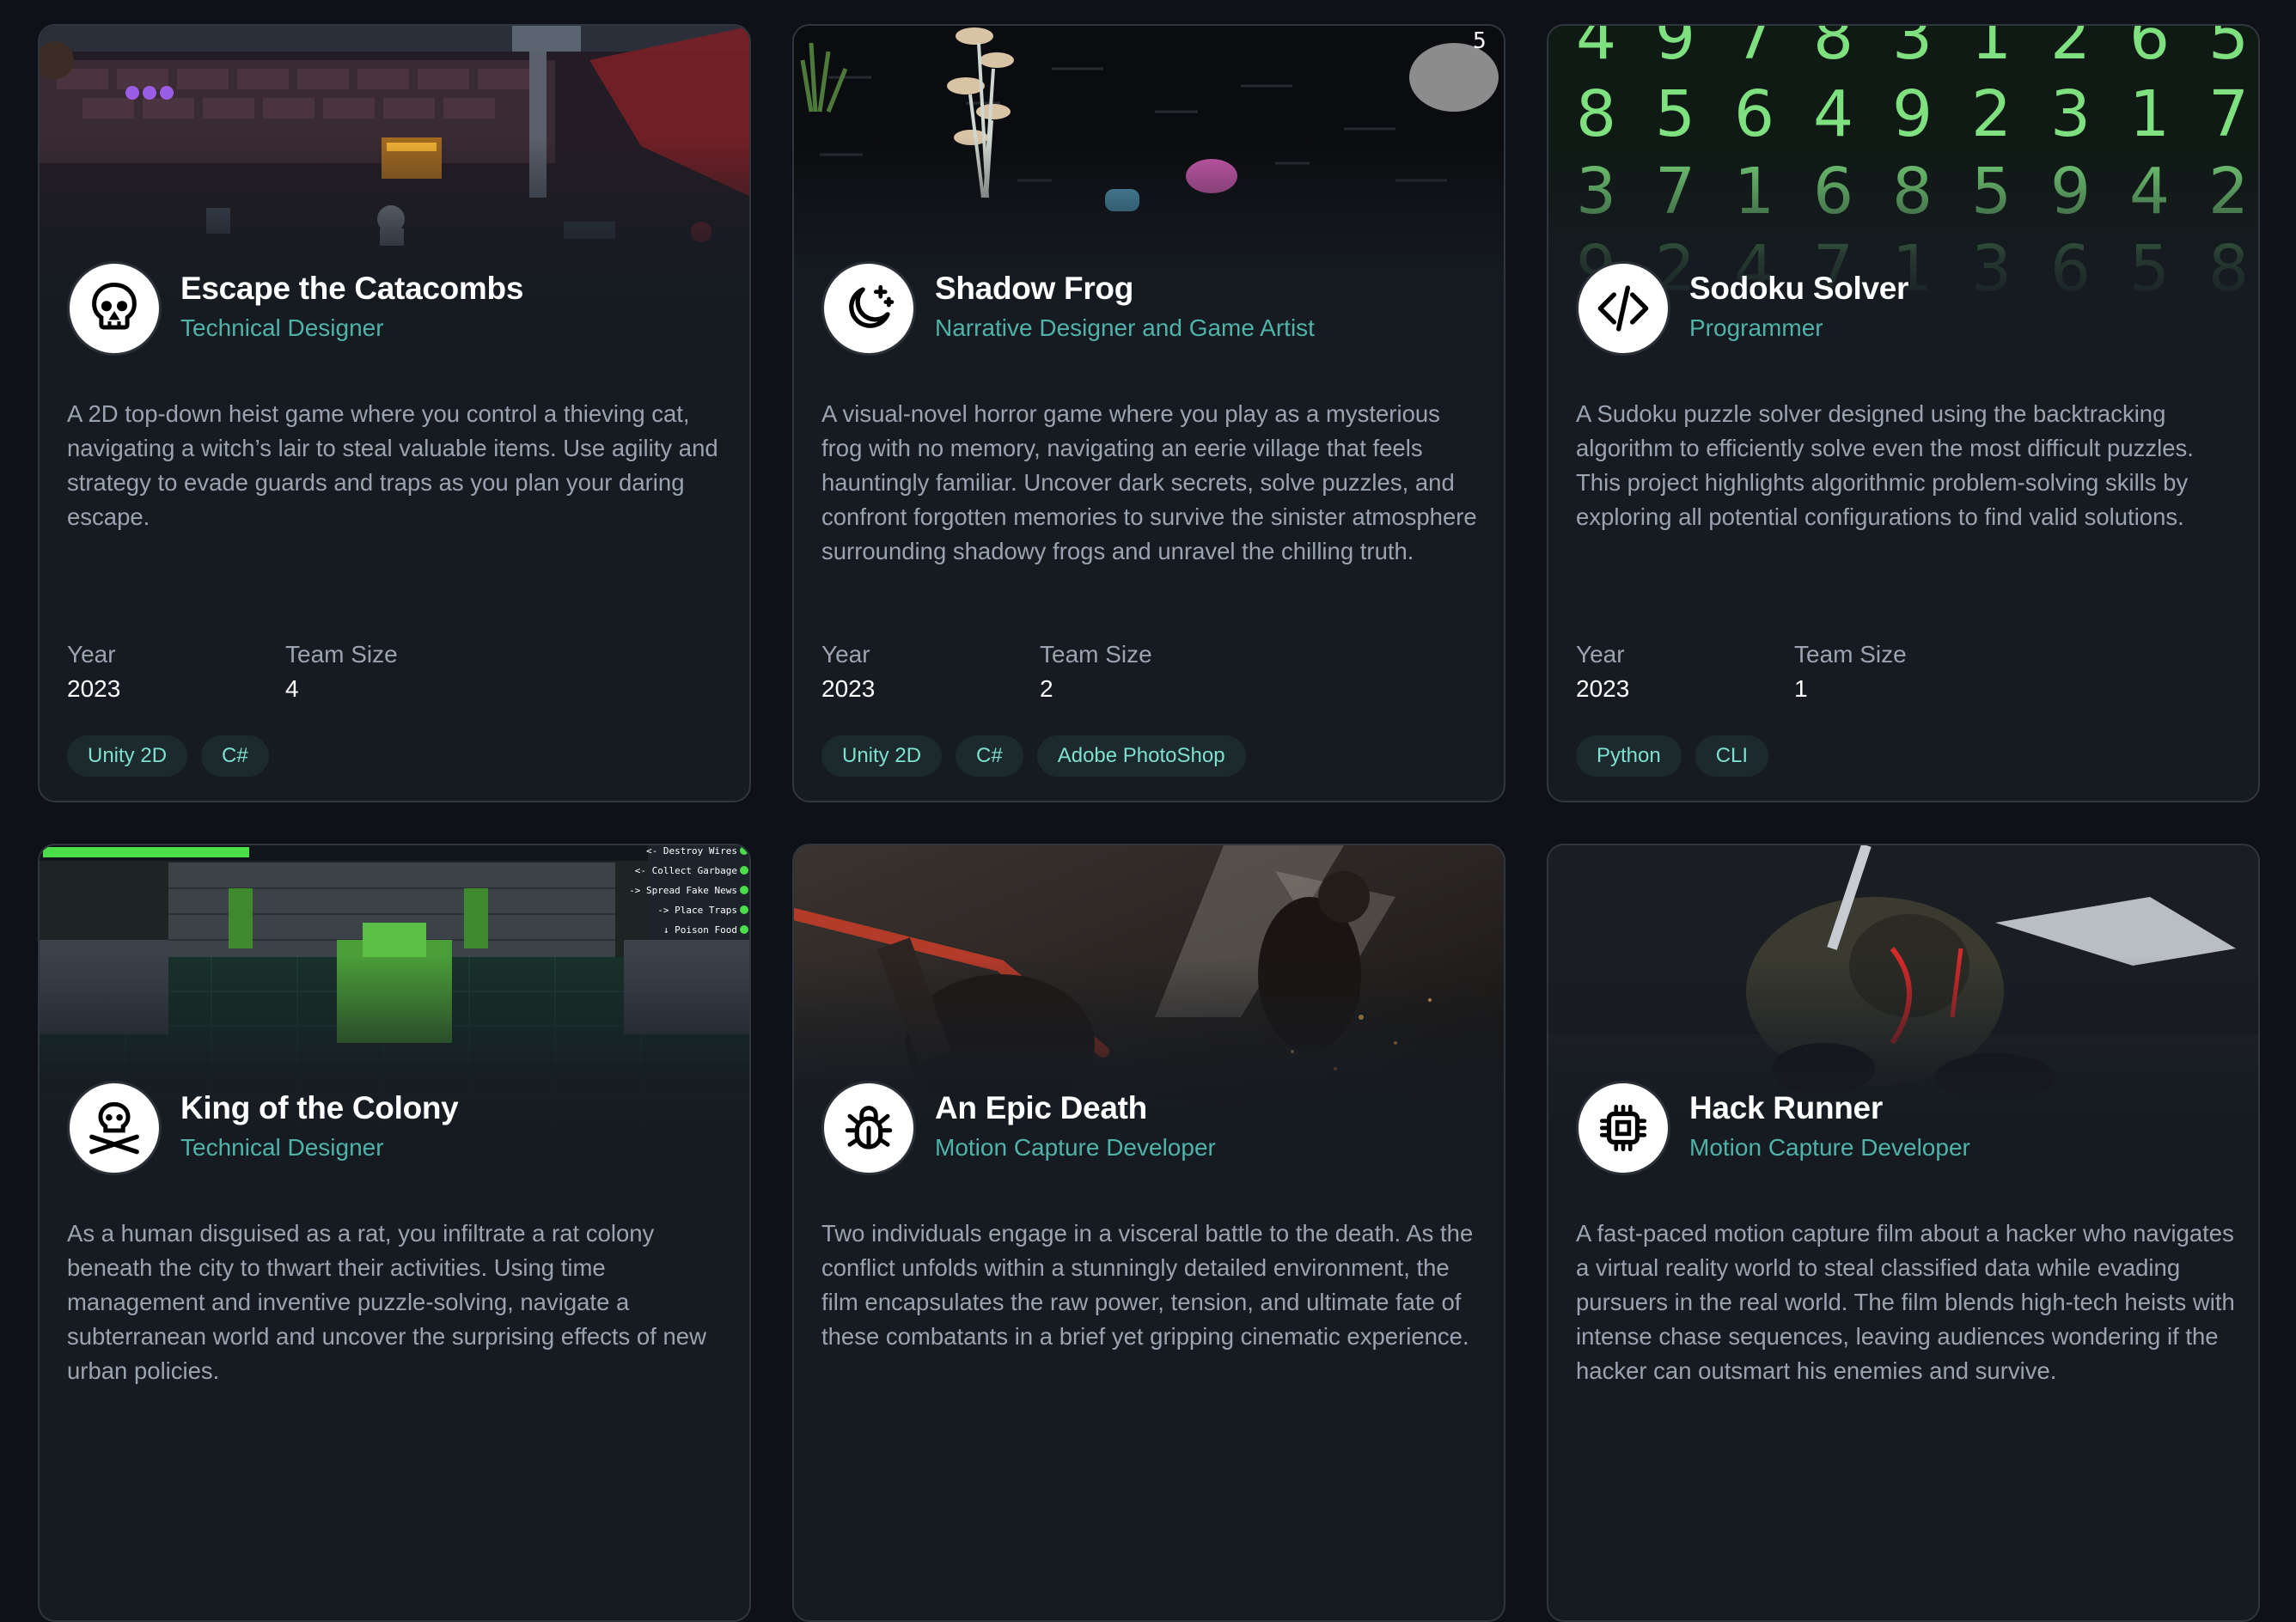 The width and height of the screenshot is (2296, 1622). Describe the element at coordinates (697, 911) in the screenshot. I see `svg-text: -> Place Traps` at that location.